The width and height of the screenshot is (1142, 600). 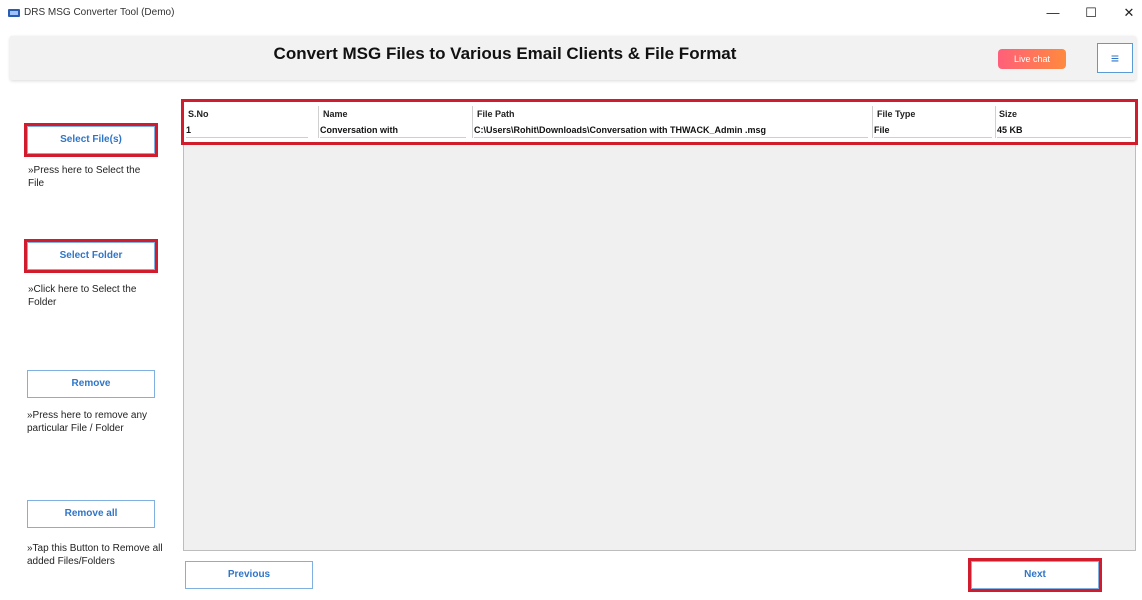 I want to click on cell-sno: 1, so click(x=247, y=131).